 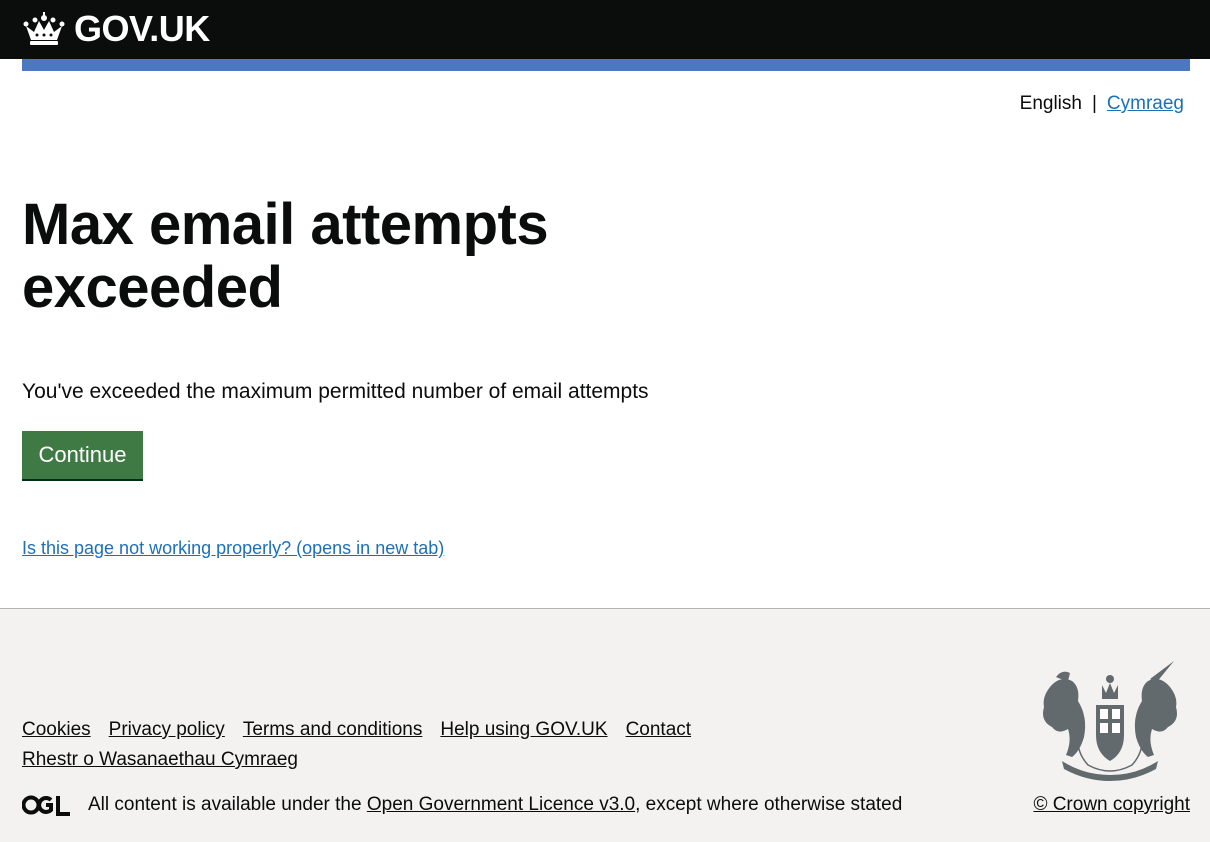 What do you see at coordinates (225, 804) in the screenshot?
I see `licence-prefix: All content is available under the` at bounding box center [225, 804].